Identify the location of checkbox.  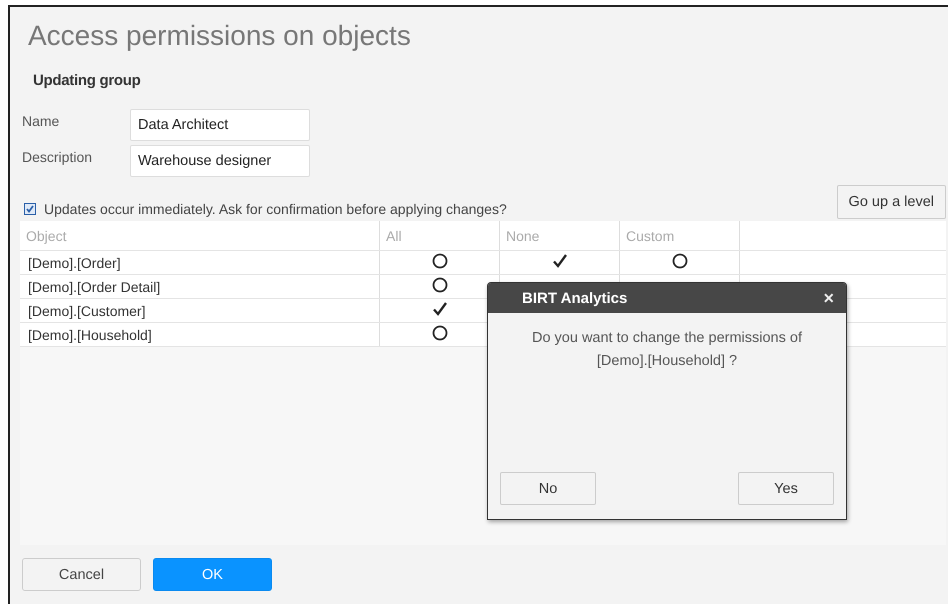
(30, 209).